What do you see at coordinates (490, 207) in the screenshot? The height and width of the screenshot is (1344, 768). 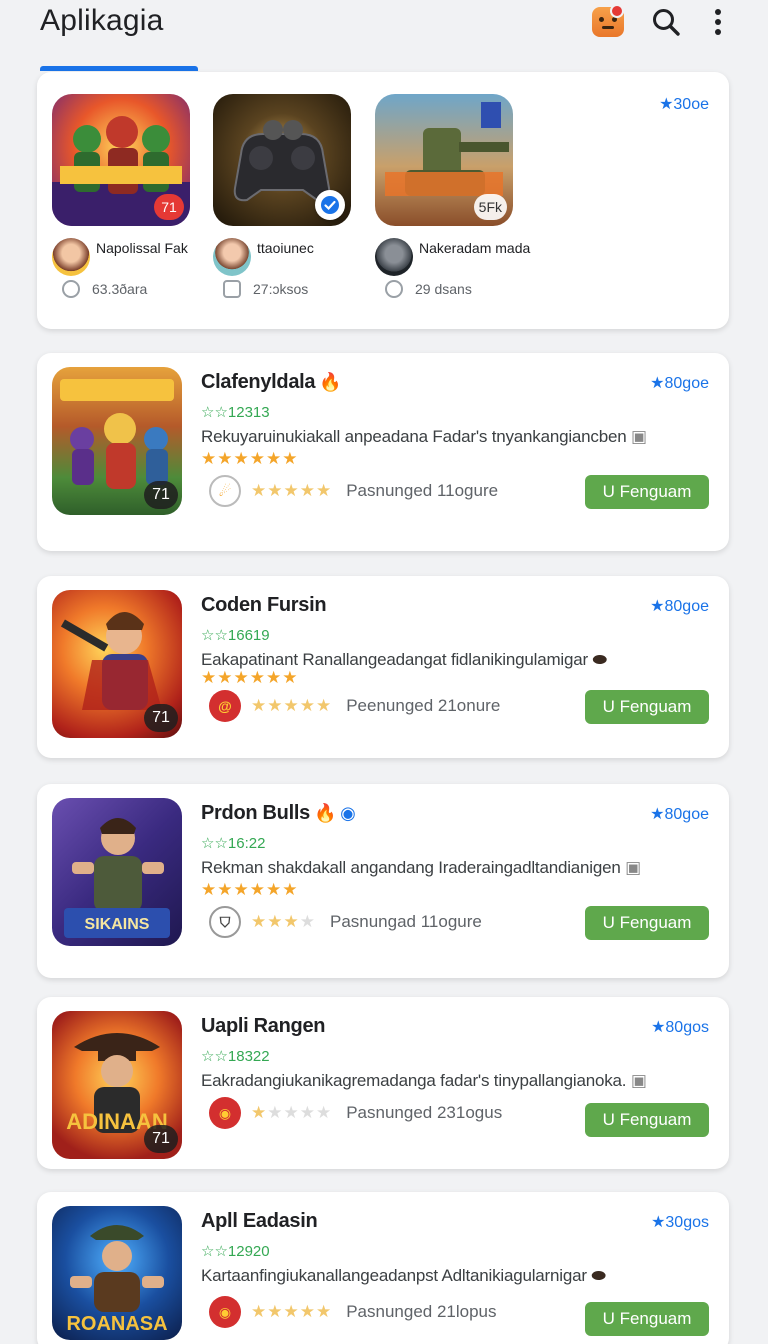 I see `size-badge: 5Fk` at bounding box center [490, 207].